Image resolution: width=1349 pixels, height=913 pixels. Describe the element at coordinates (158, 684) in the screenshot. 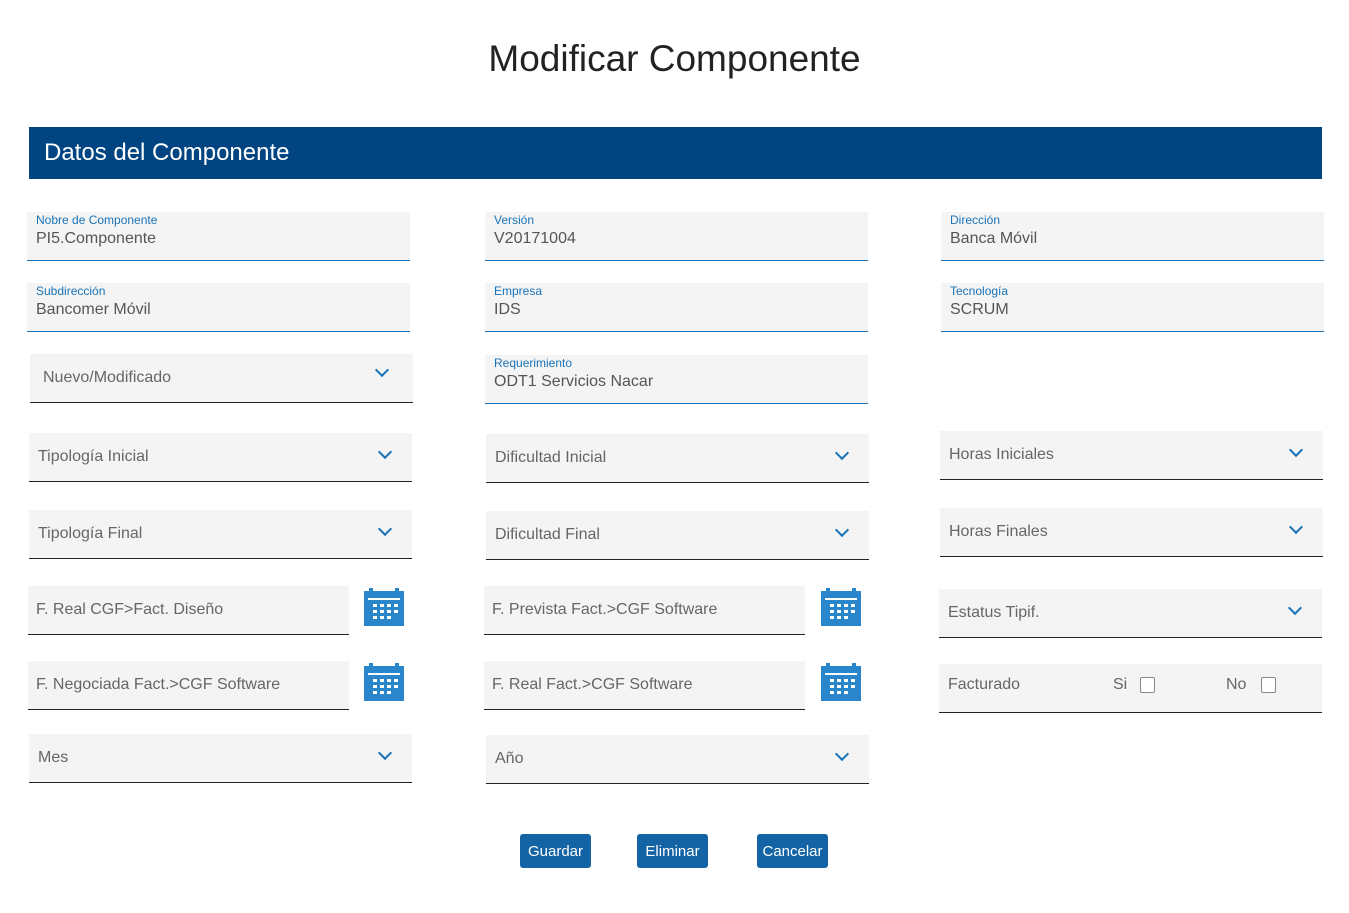

I see `field-placeholder: F. Negociada Fact.>CGF Software` at that location.